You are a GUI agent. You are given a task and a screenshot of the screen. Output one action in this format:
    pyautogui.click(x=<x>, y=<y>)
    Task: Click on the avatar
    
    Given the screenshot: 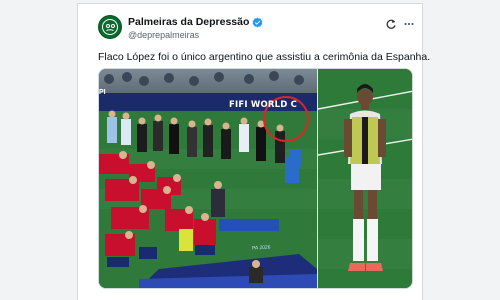 What is the action you would take?
    pyautogui.click(x=110, y=27)
    